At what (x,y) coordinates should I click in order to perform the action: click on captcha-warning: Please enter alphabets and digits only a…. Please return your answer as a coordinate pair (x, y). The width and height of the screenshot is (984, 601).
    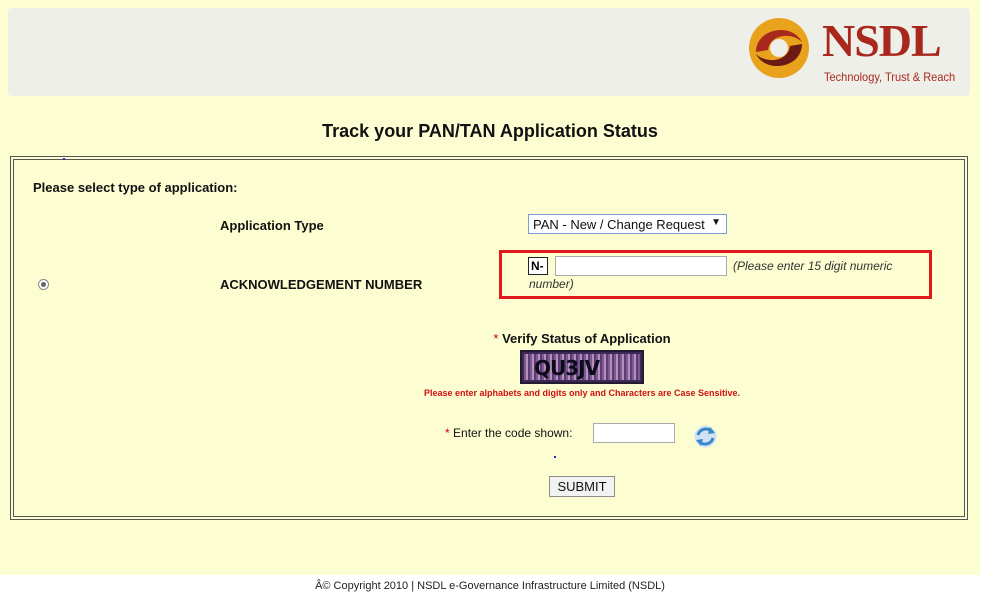
    Looking at the image, I should click on (582, 393).